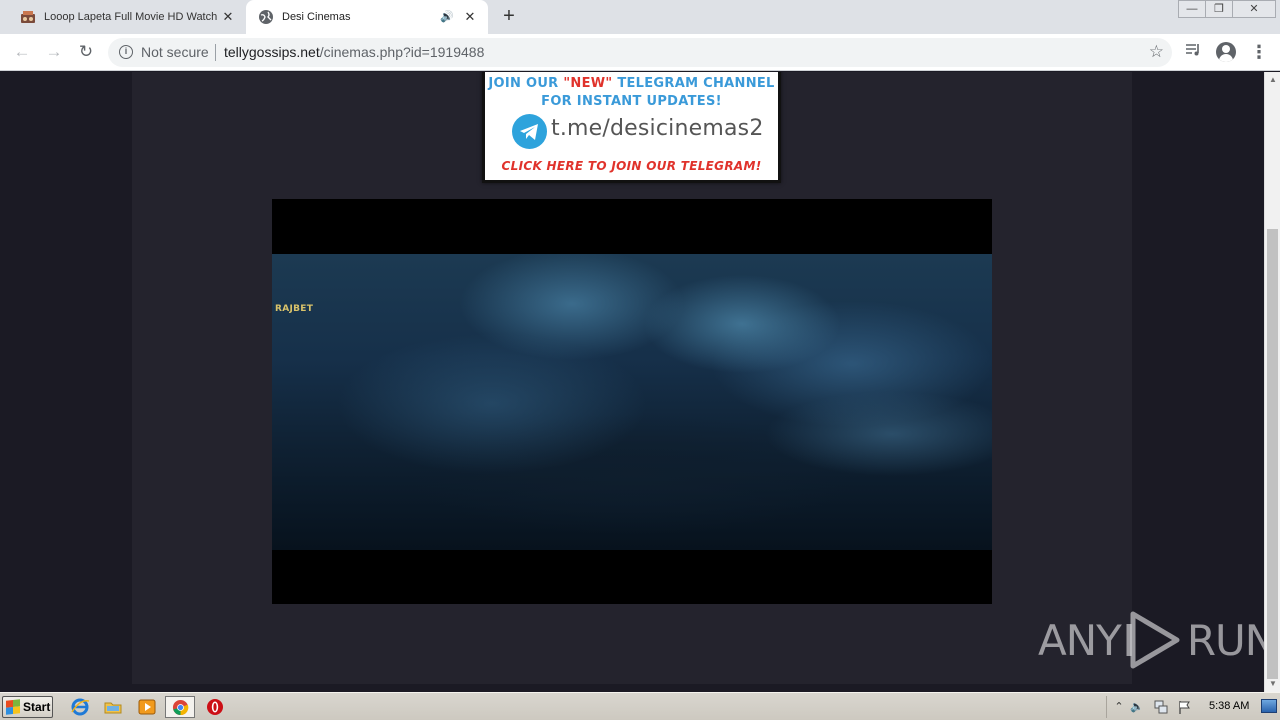 This screenshot has height=720, width=1280. What do you see at coordinates (523, 83) in the screenshot?
I see `banner-headline-prefix: JOIN OUR` at bounding box center [523, 83].